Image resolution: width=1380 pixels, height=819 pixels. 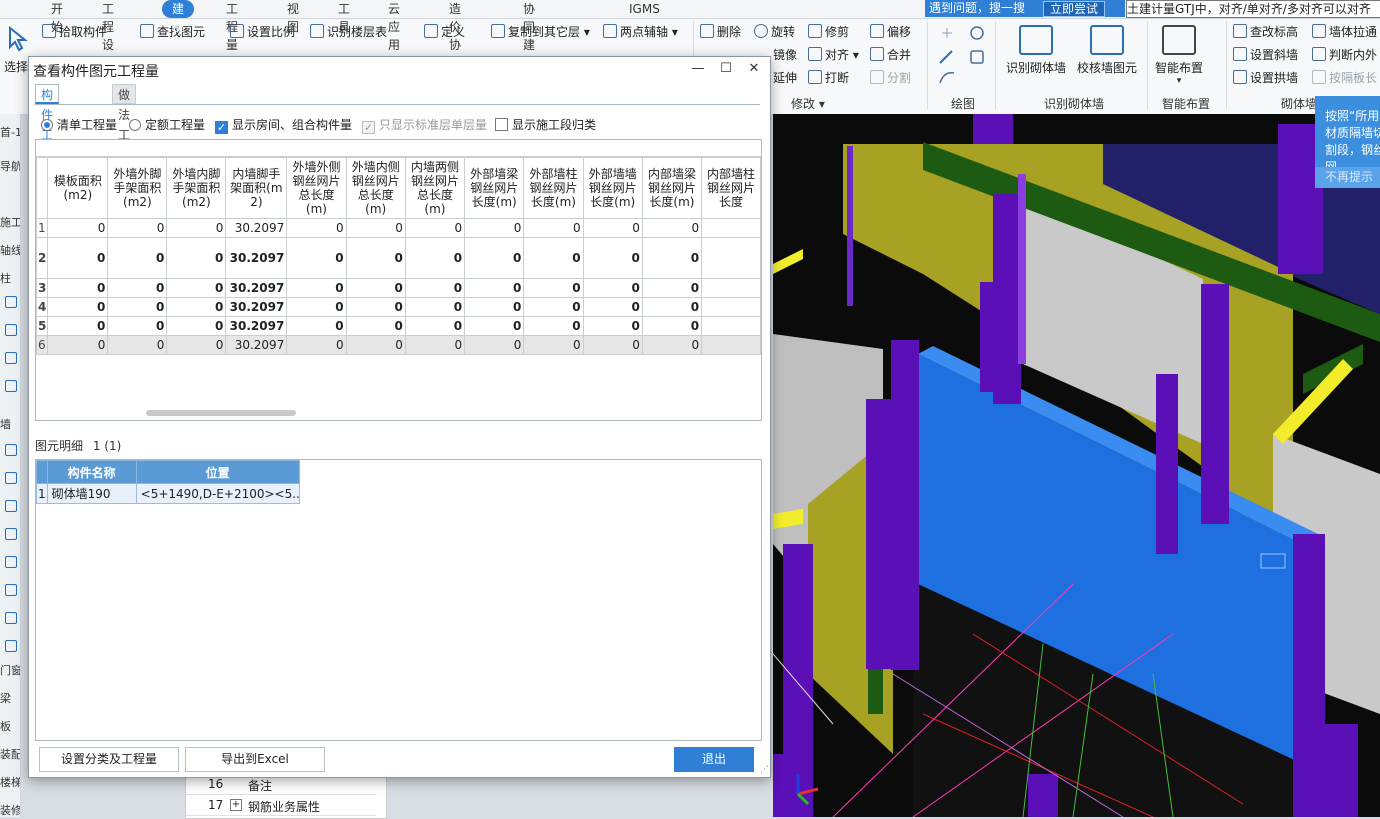 What do you see at coordinates (344, 17) in the screenshot?
I see `menu-item-5: 工具` at bounding box center [344, 17].